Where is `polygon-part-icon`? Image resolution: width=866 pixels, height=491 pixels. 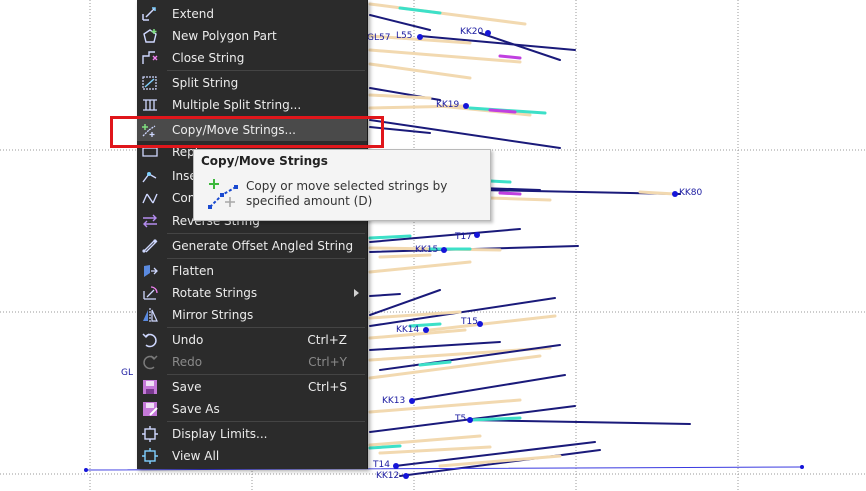
polygon-part-icon is located at coordinates (150, 36).